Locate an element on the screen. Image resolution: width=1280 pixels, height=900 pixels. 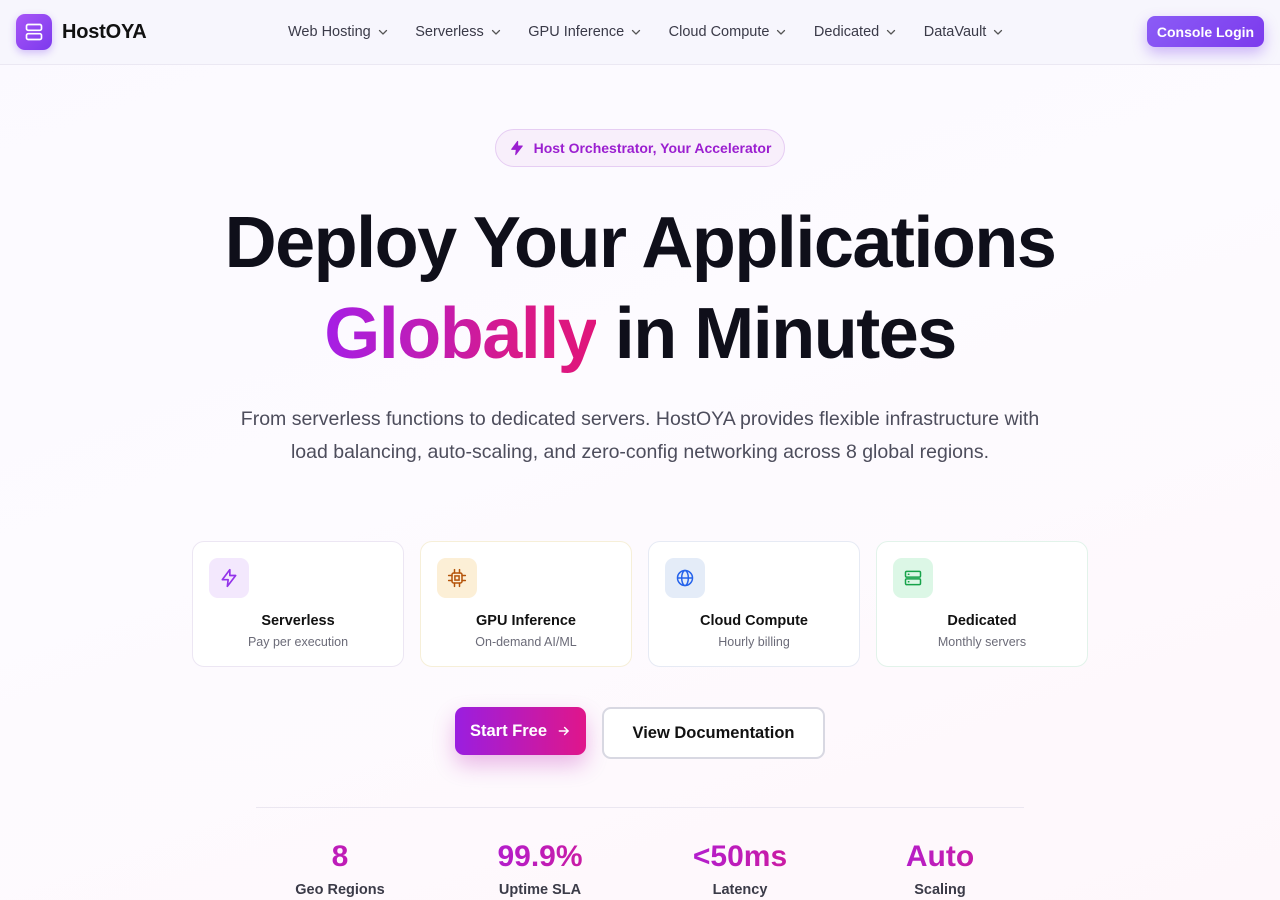
brand: HostOYA is located at coordinates (81, 32).